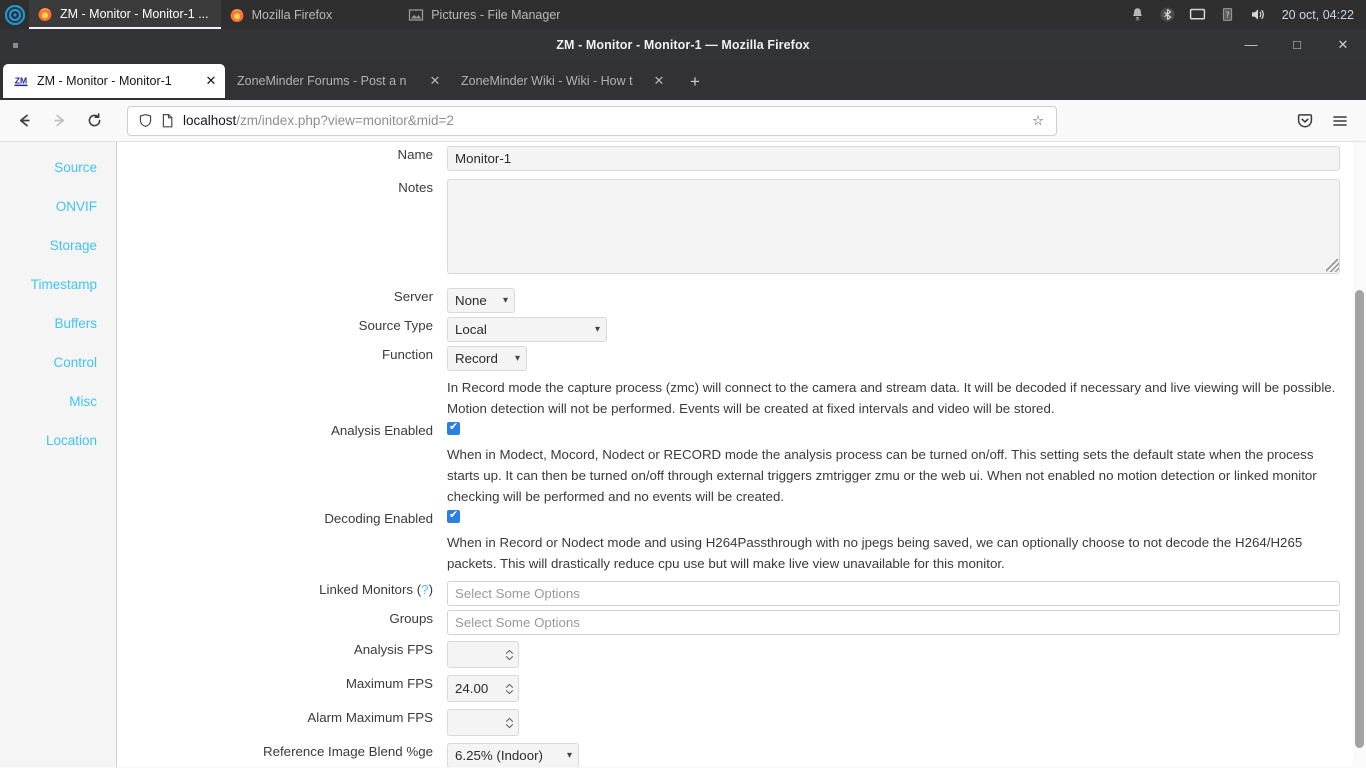  What do you see at coordinates (496, 14) in the screenshot?
I see `taskbar-item-label: Pictures - File Manager` at bounding box center [496, 14].